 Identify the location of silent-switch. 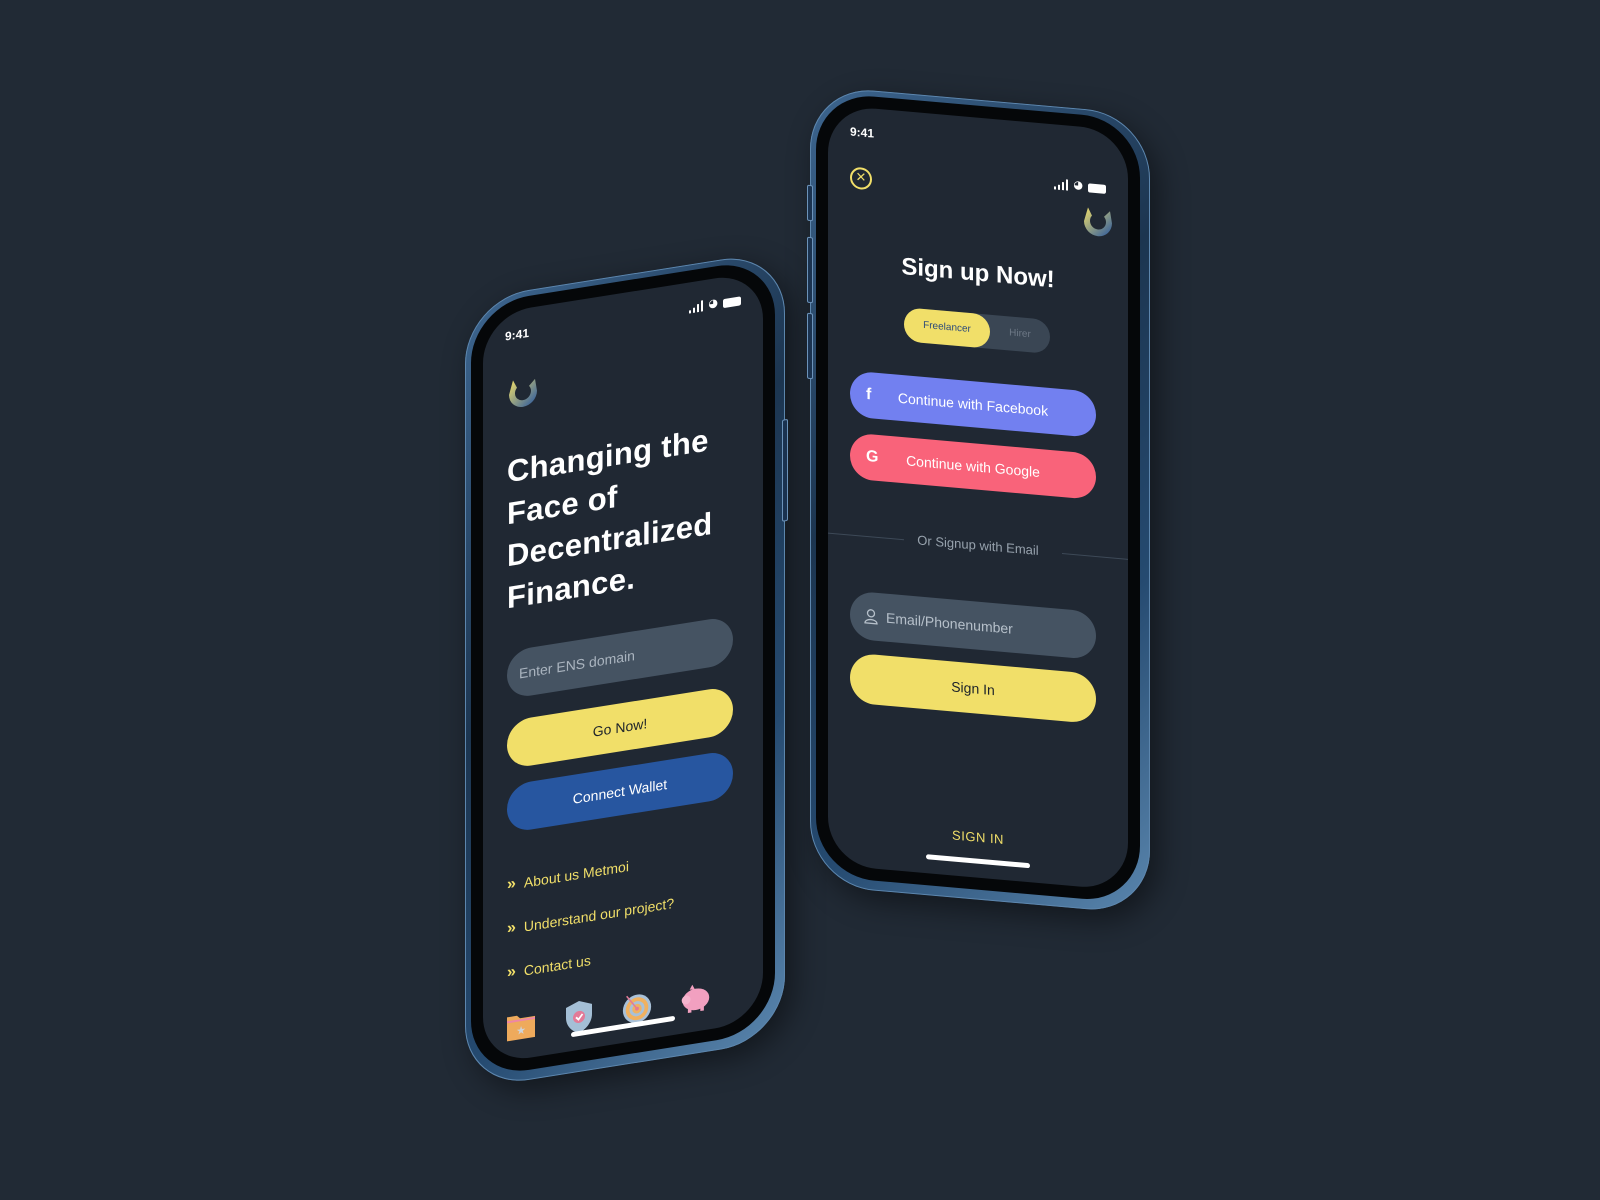
(810, 203).